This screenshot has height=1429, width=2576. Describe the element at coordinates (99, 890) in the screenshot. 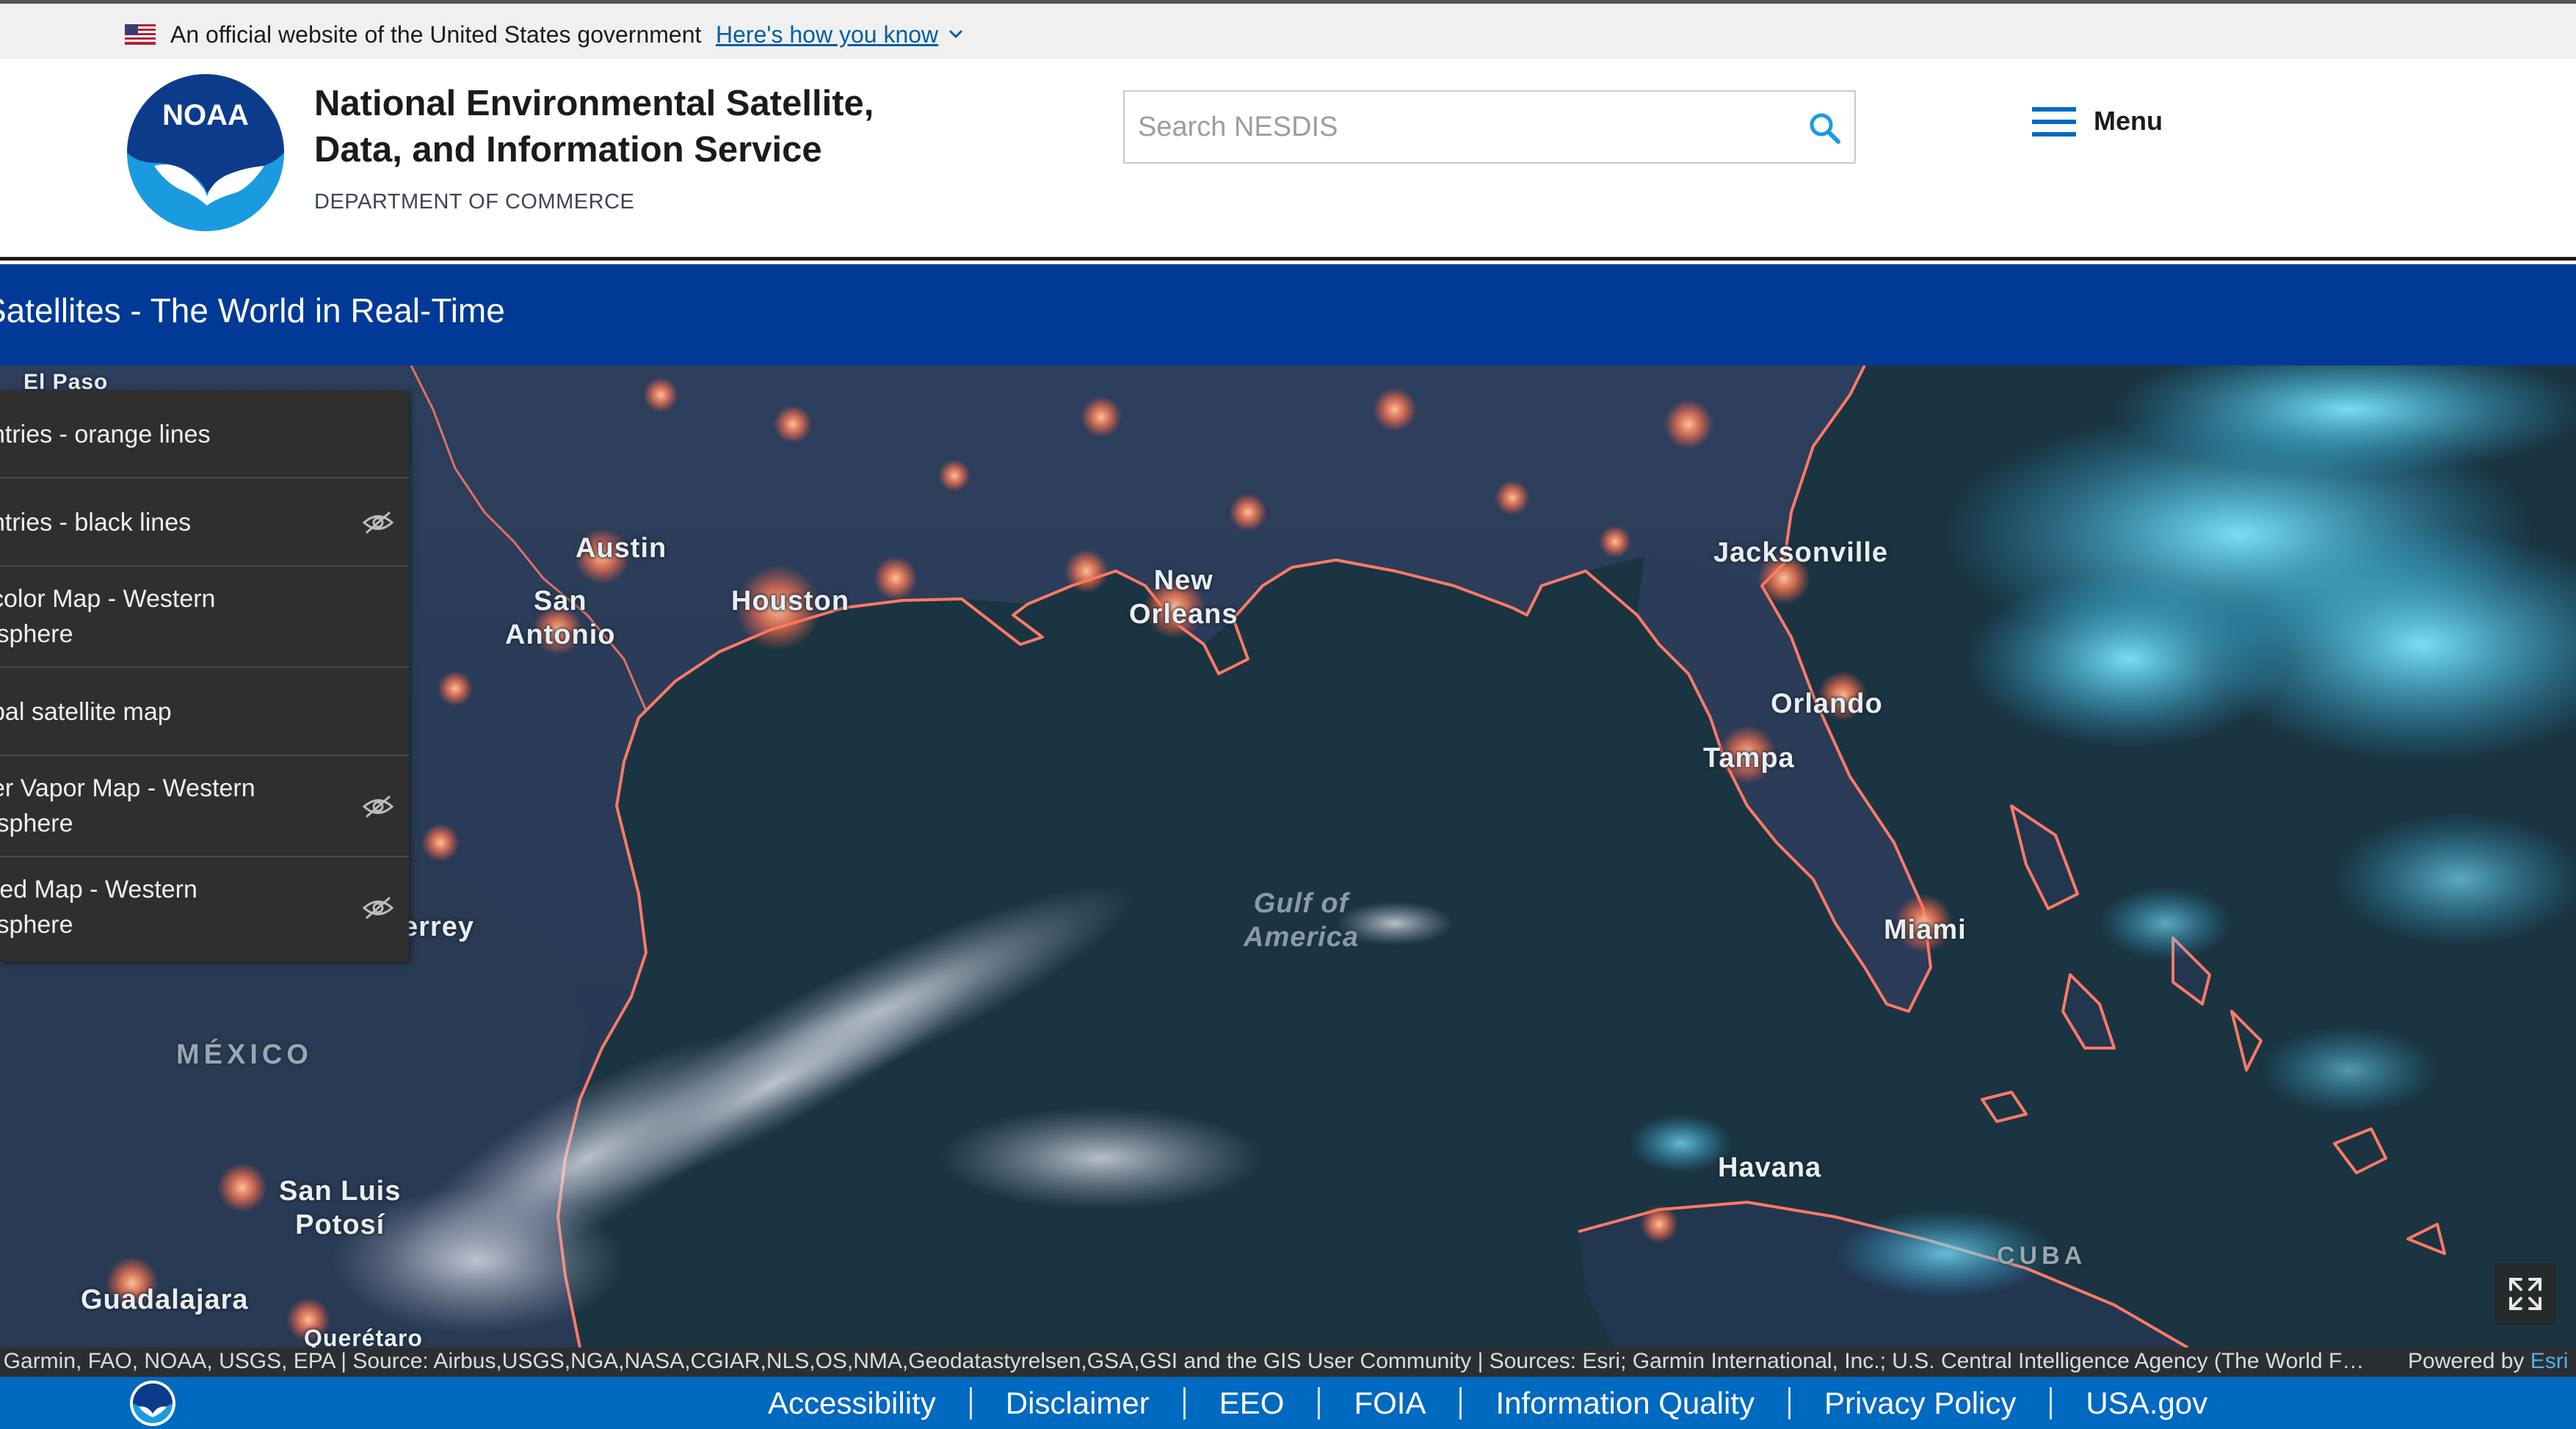

I see `layer-label: red Map - Western` at that location.